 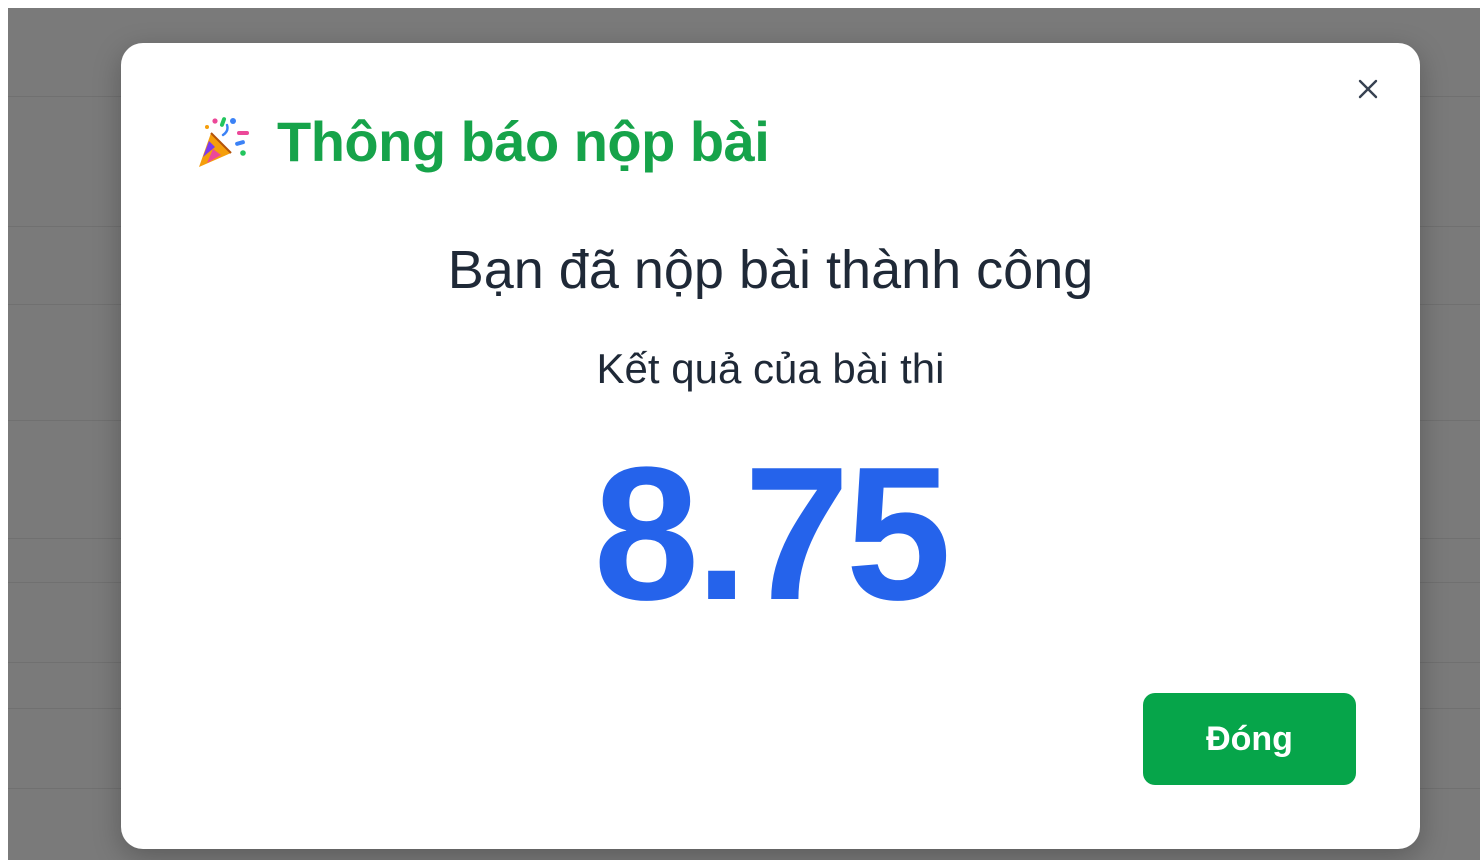 I want to click on modal-header: Thông báo nộp bài, so click(x=481, y=141).